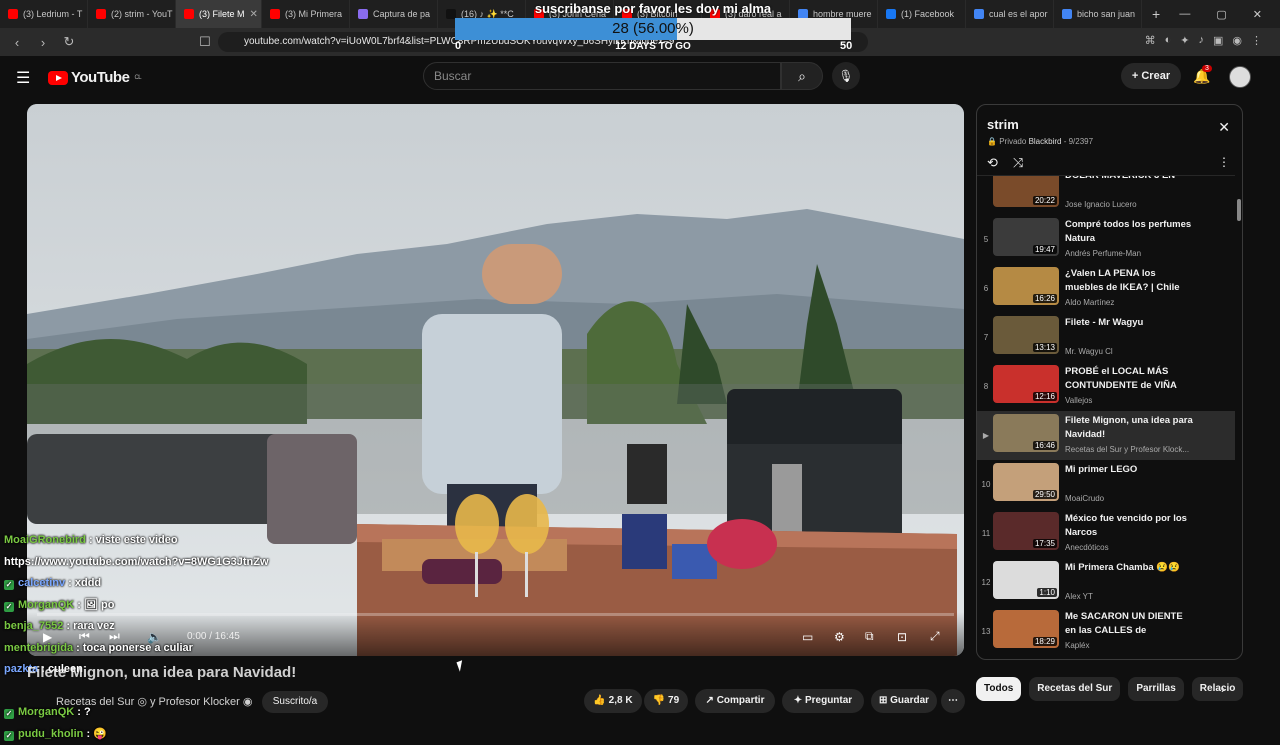 The image size is (1280, 745). What do you see at coordinates (1106, 582) in the screenshot?
I see `playlist-item: 121:10Mi Primera Chamba 😢😢Alex YT` at bounding box center [1106, 582].